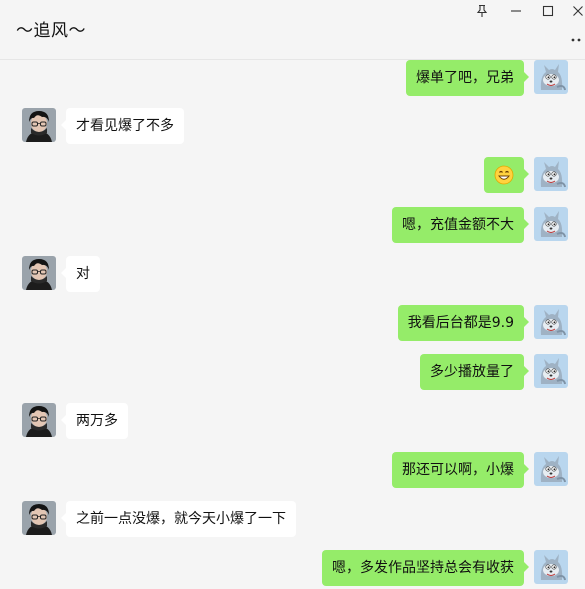 This screenshot has height=589, width=585. Describe the element at coordinates (548, 11) in the screenshot. I see `maximize-icon` at that location.